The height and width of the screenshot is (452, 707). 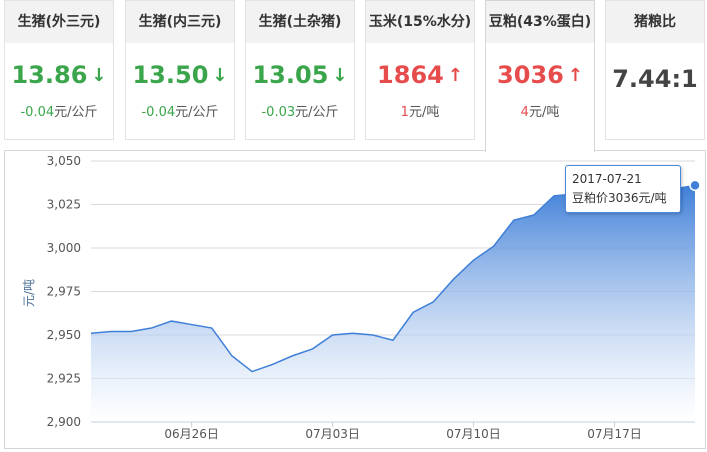 I want to click on tab-0: 生猪(外三元) 13.86 ↓ -0.04元/公斤, so click(x=59, y=70).